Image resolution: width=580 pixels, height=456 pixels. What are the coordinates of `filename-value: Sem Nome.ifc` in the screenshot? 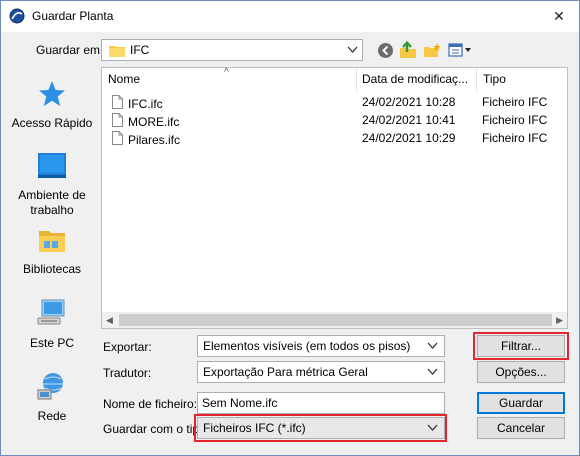 It's located at (240, 403).